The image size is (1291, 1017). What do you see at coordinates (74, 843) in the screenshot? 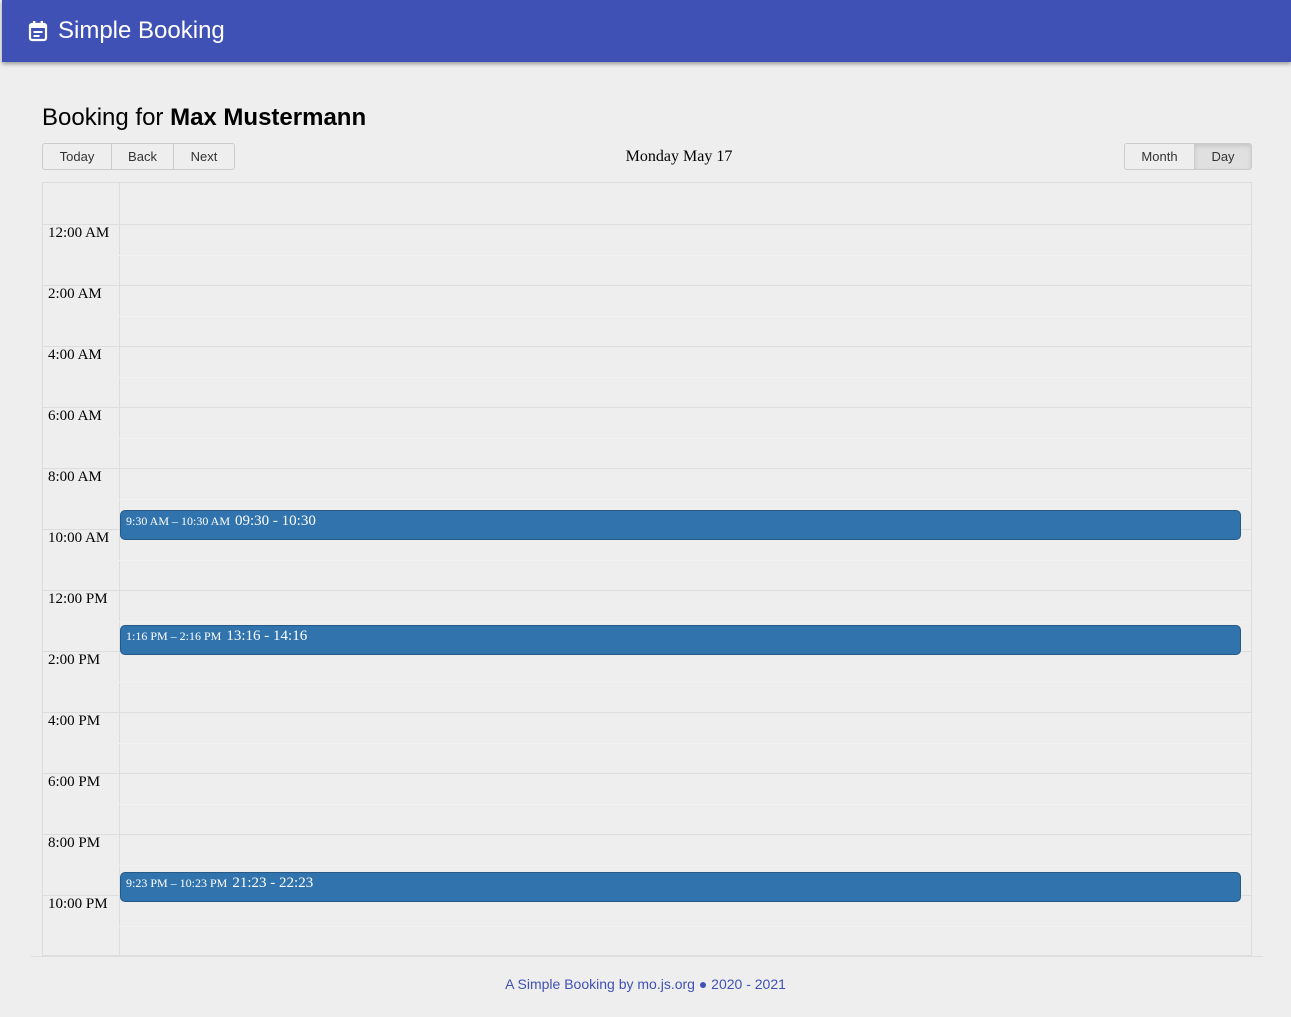
I see `time-label: 8:00 PM` at bounding box center [74, 843].